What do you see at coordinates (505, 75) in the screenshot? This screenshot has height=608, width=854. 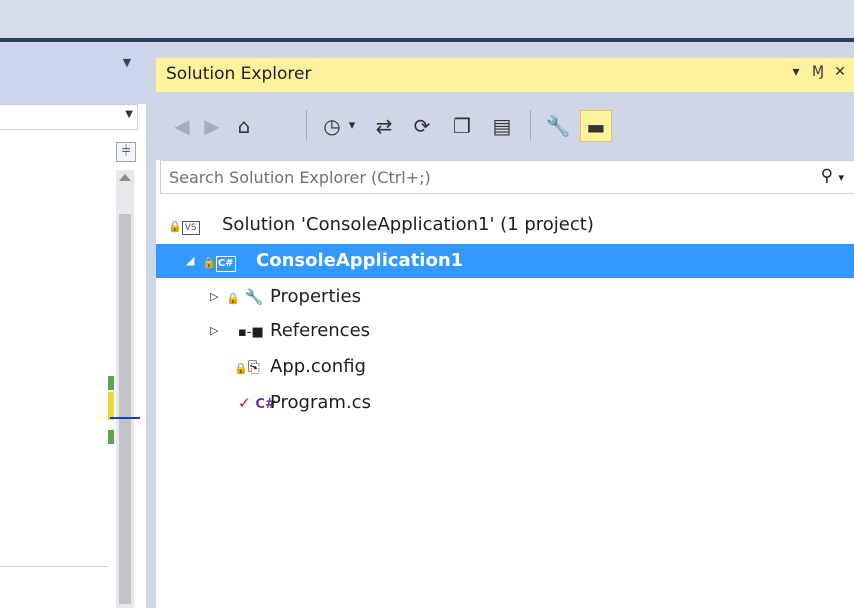 I see `solution-explorer-title-bar: Solution Explorer ▾ Ɱ ✕` at bounding box center [505, 75].